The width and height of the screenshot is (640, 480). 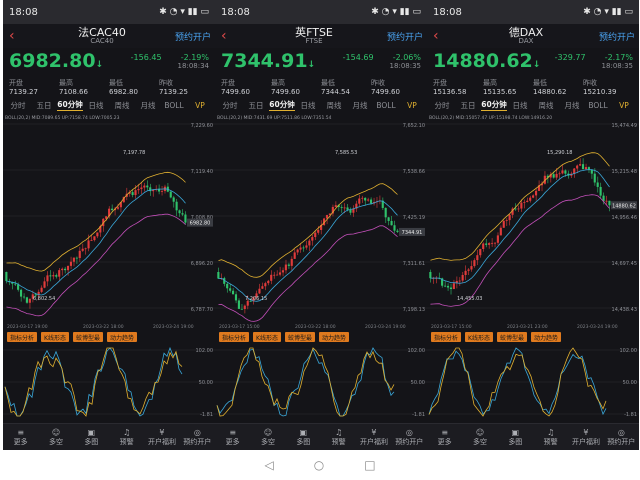 What do you see at coordinates (621, 432) in the screenshot?
I see `bottom-nav-icon: ◎` at bounding box center [621, 432].